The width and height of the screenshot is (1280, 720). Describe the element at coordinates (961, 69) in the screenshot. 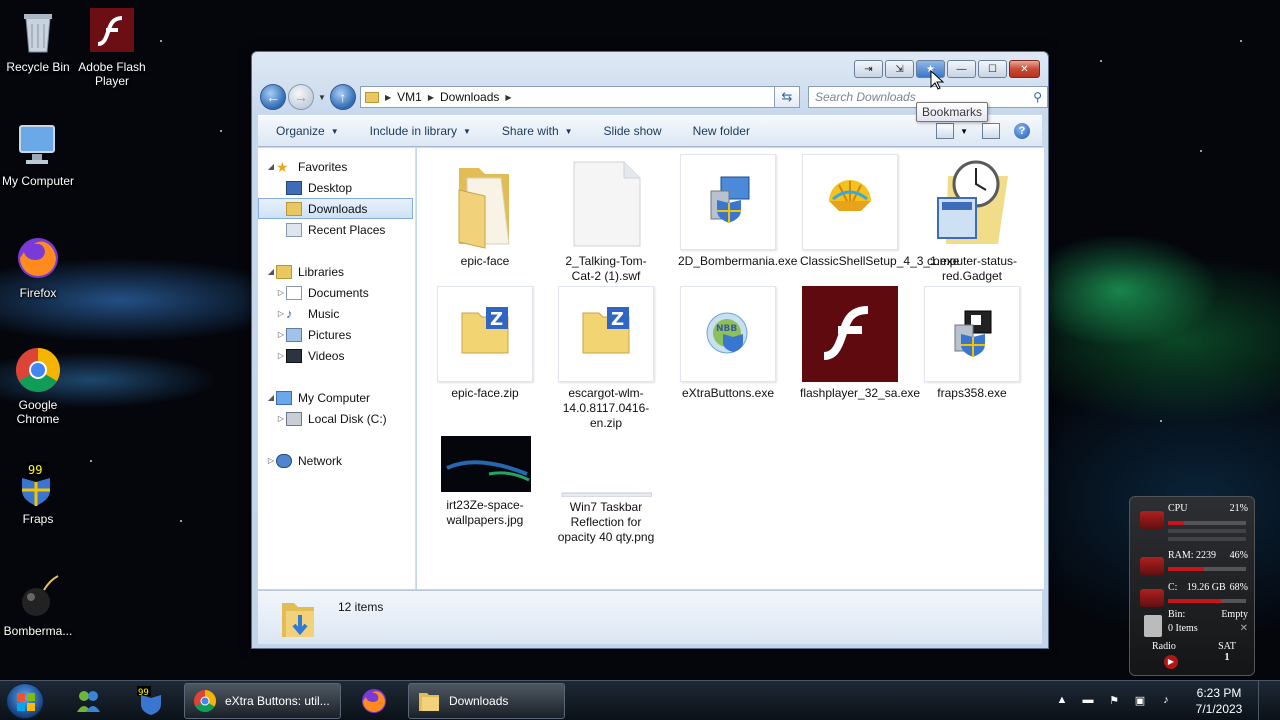

I see `minimize-button: —` at that location.